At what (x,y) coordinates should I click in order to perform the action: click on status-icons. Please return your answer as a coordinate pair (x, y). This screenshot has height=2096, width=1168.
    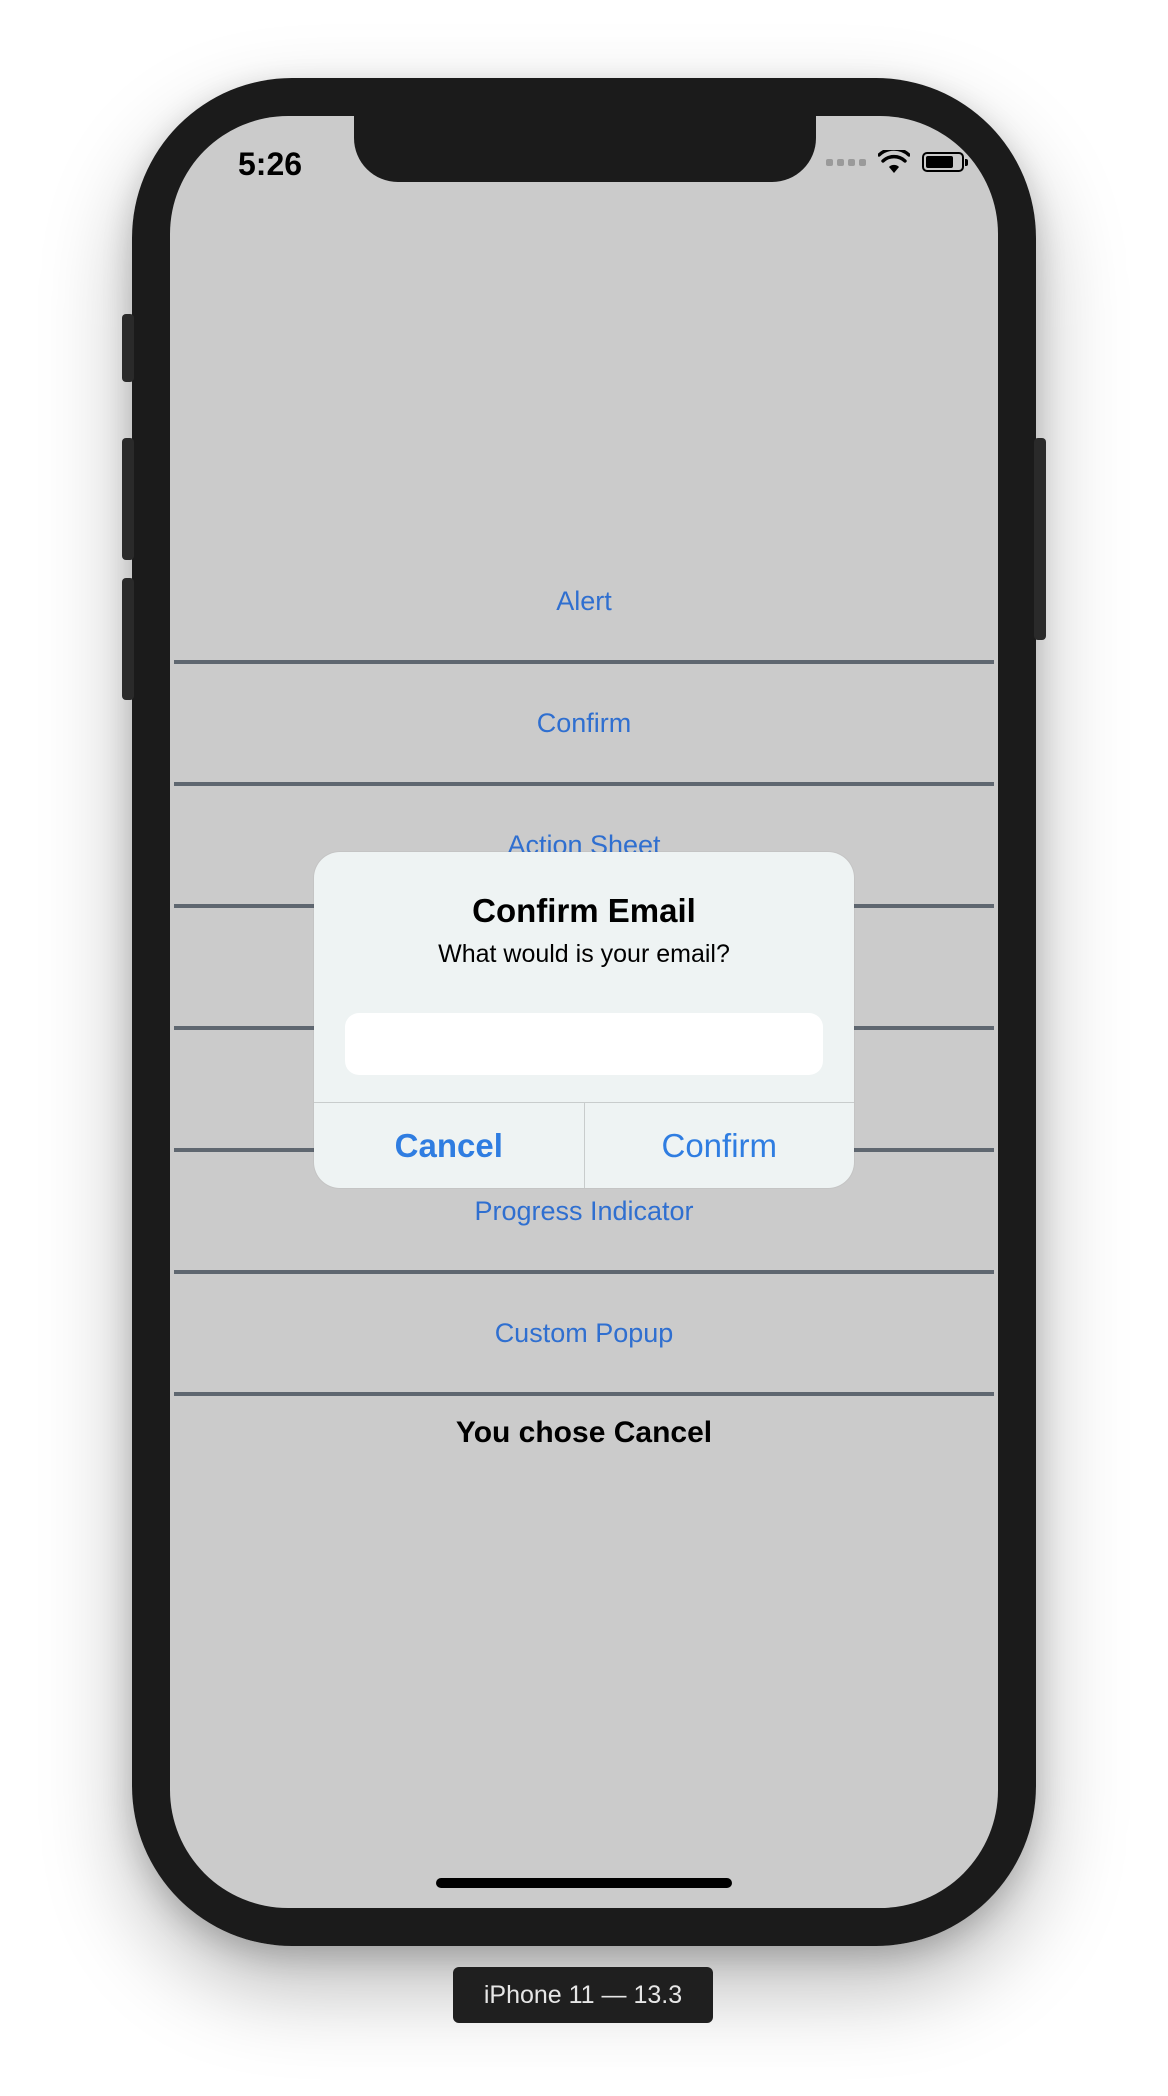
    Looking at the image, I should click on (897, 162).